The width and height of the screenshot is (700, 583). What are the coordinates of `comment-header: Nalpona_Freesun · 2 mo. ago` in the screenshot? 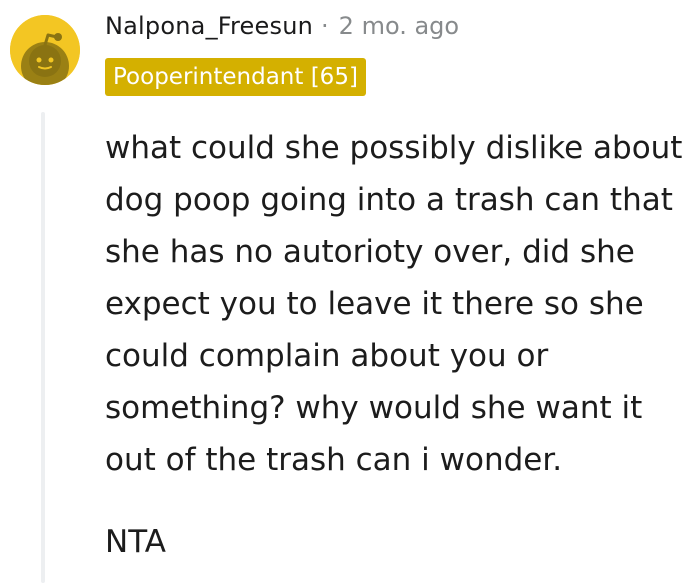 It's located at (282, 26).